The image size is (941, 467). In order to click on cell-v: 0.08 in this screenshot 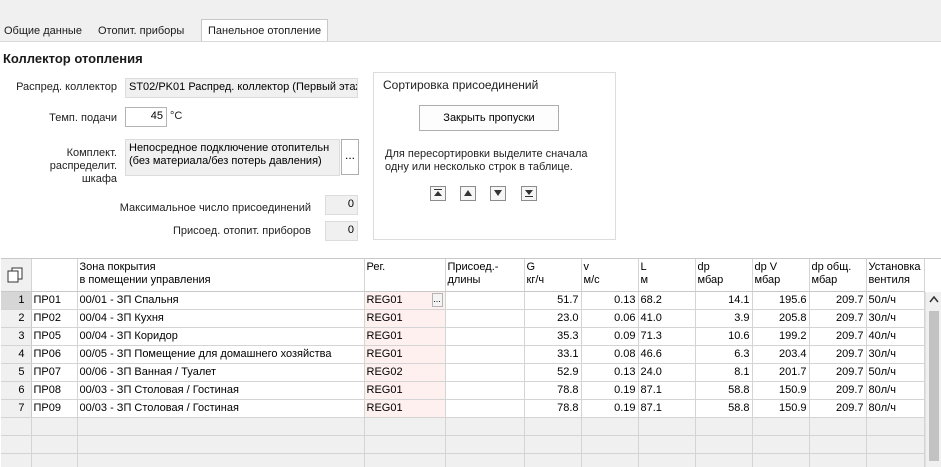, I will do `click(610, 354)`.